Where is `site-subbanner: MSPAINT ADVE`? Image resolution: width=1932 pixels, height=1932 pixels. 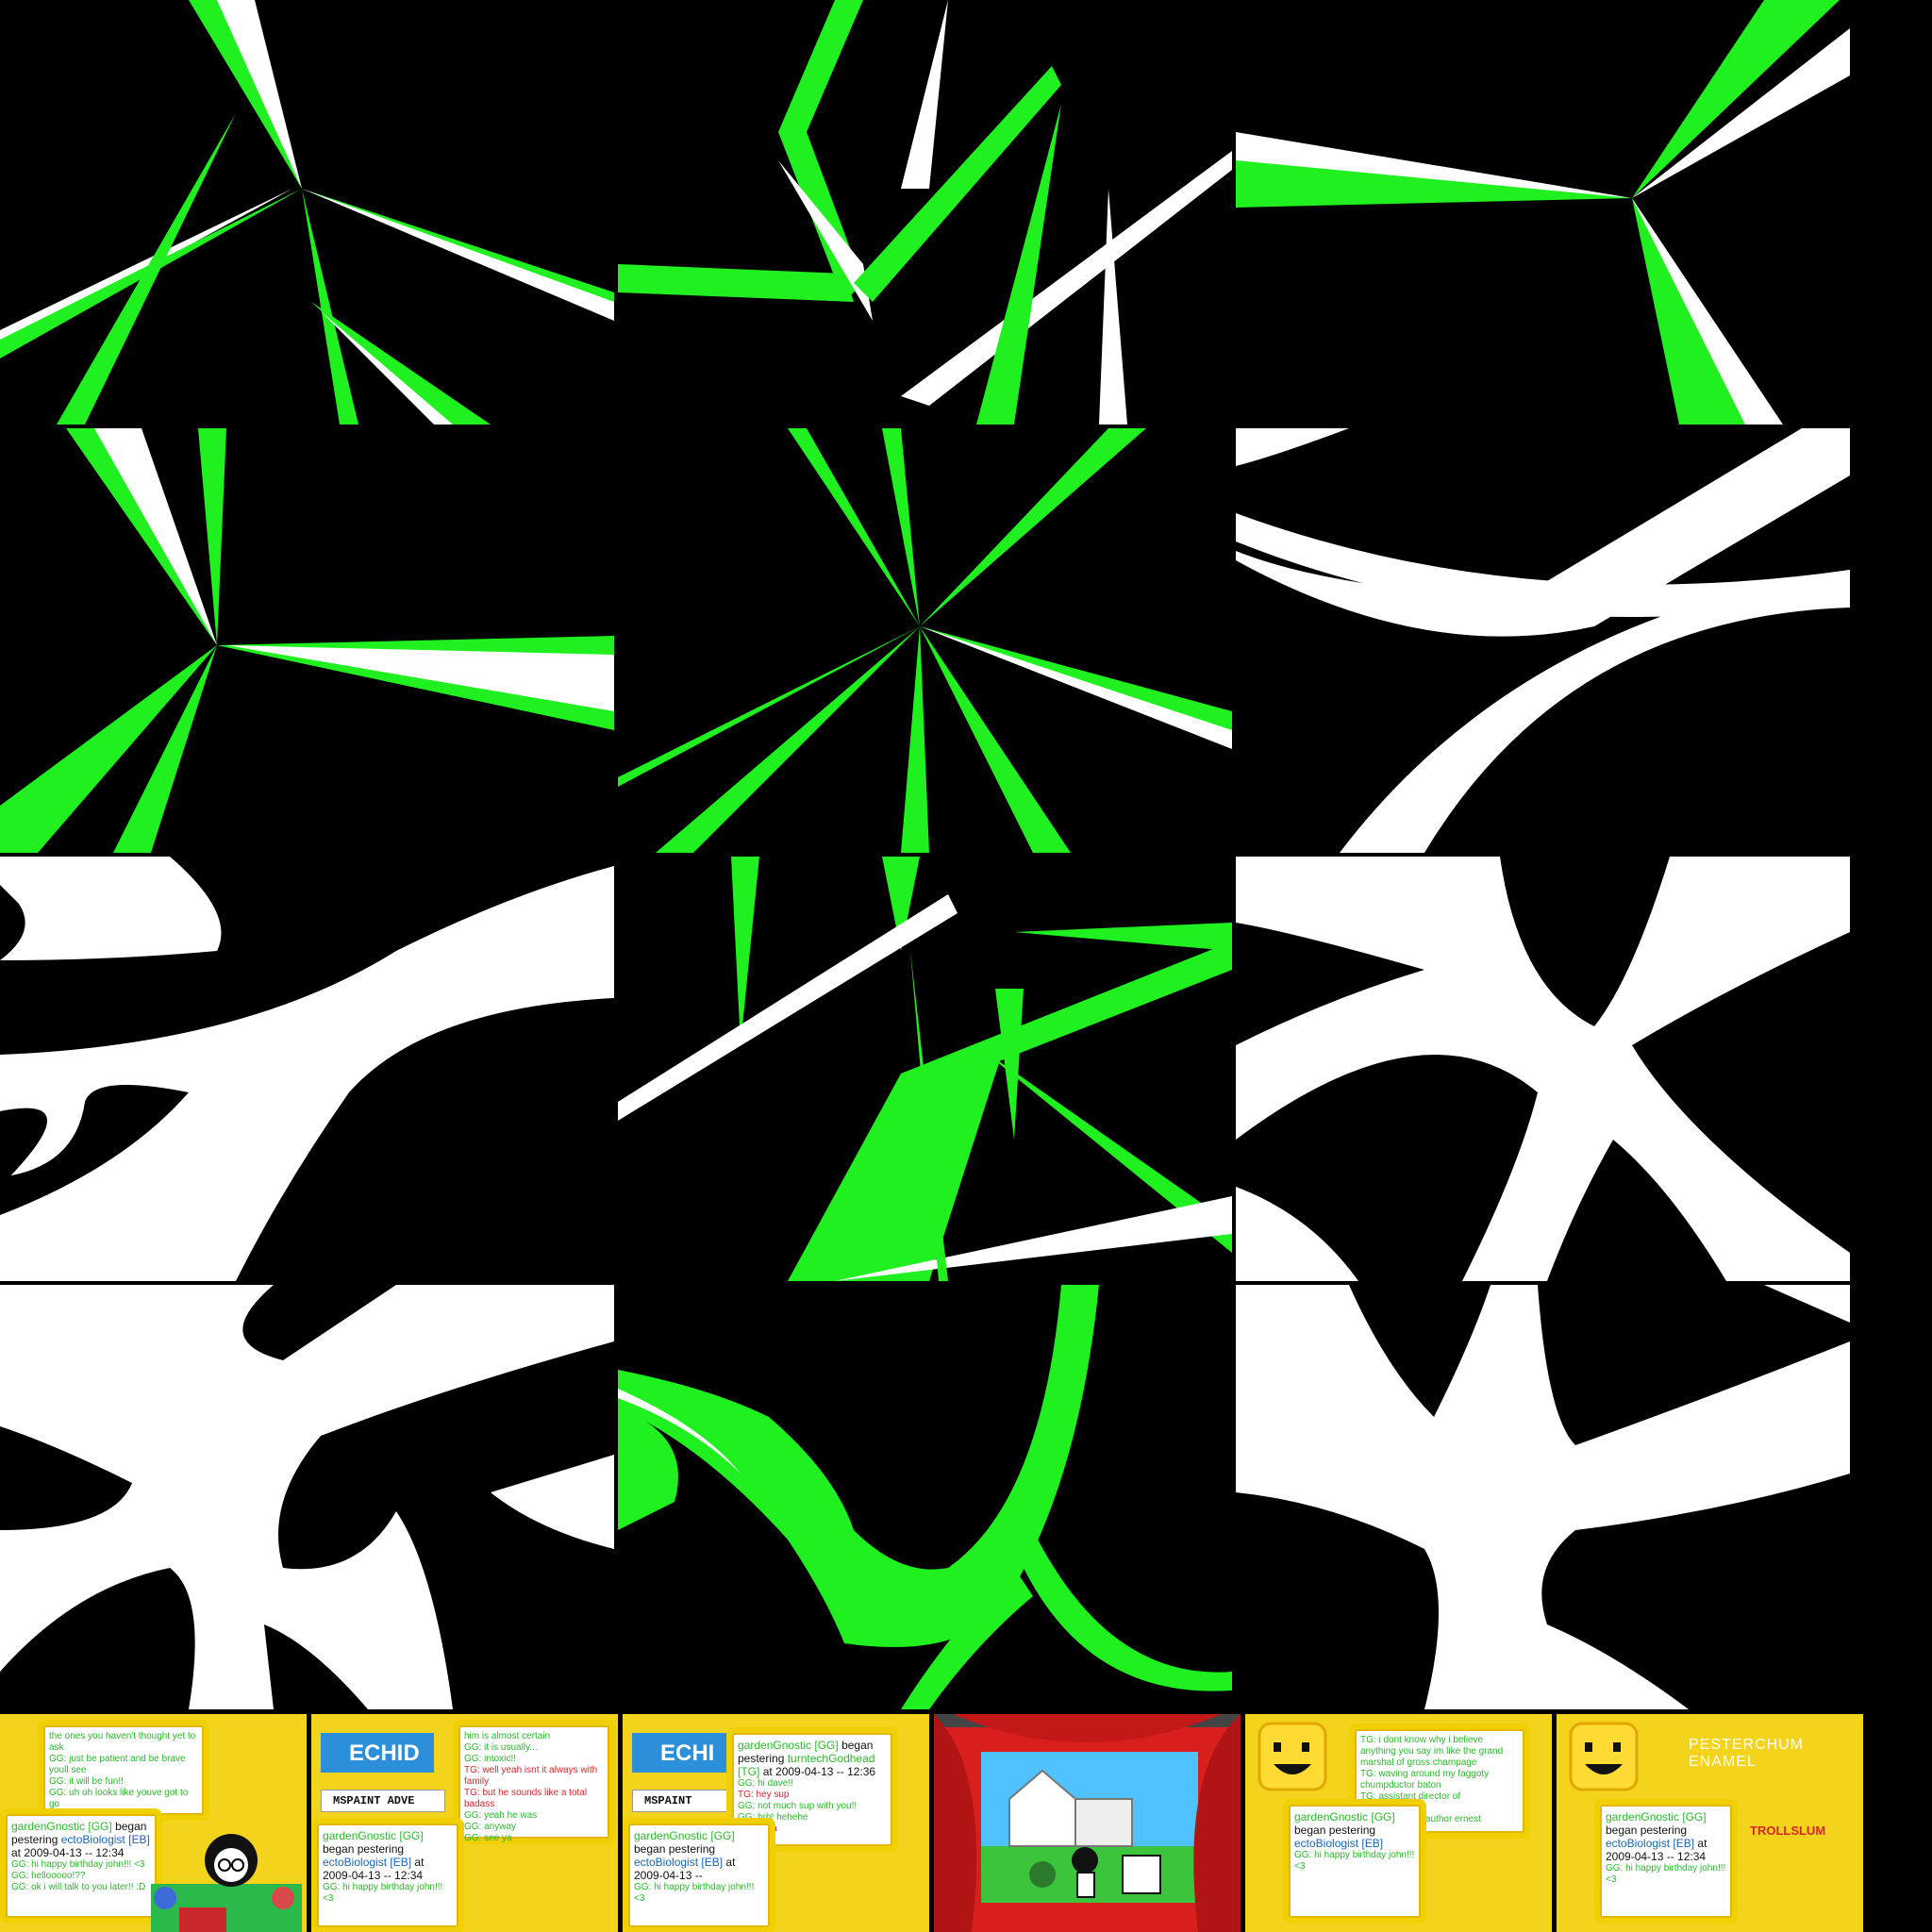 site-subbanner: MSPAINT ADVE is located at coordinates (383, 1801).